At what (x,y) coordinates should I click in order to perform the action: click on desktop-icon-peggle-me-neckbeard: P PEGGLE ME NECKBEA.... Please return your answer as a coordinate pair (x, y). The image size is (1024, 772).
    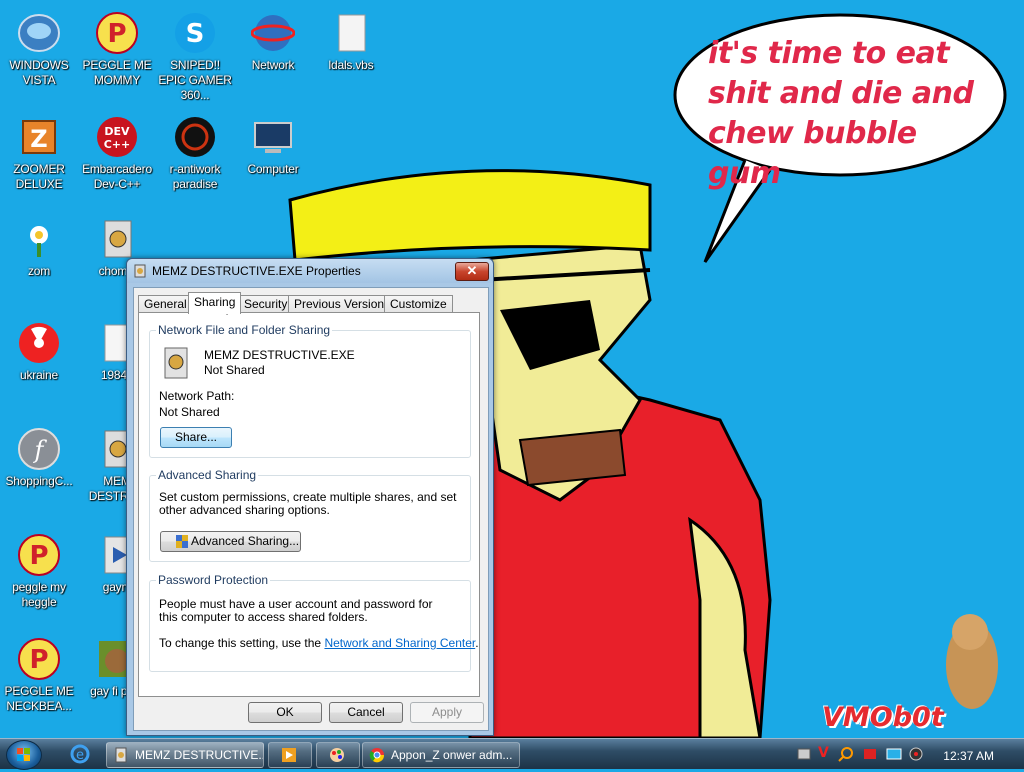
    Looking at the image, I should click on (39, 675).